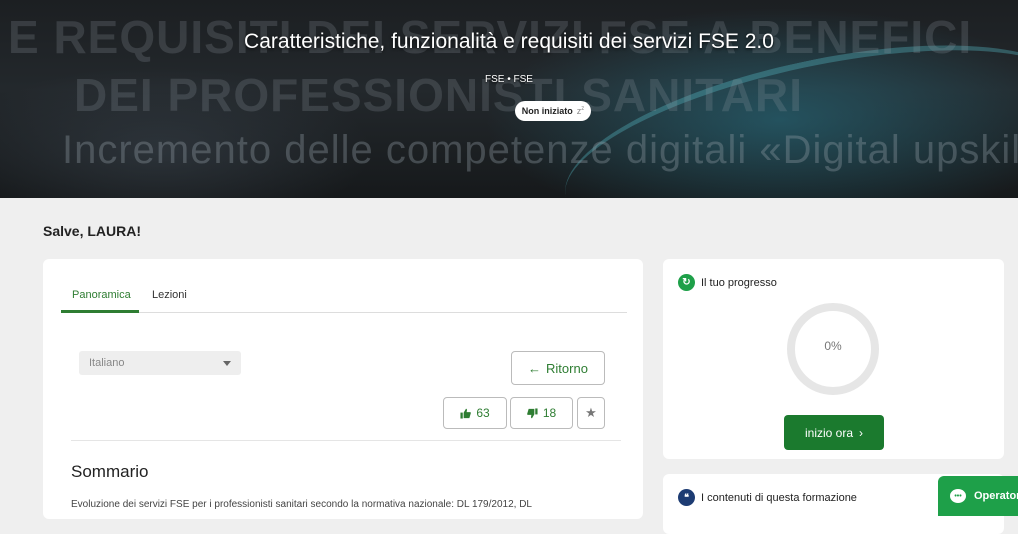 This screenshot has width=1018, height=534. What do you see at coordinates (483, 413) in the screenshot?
I see `like-count: 63` at bounding box center [483, 413].